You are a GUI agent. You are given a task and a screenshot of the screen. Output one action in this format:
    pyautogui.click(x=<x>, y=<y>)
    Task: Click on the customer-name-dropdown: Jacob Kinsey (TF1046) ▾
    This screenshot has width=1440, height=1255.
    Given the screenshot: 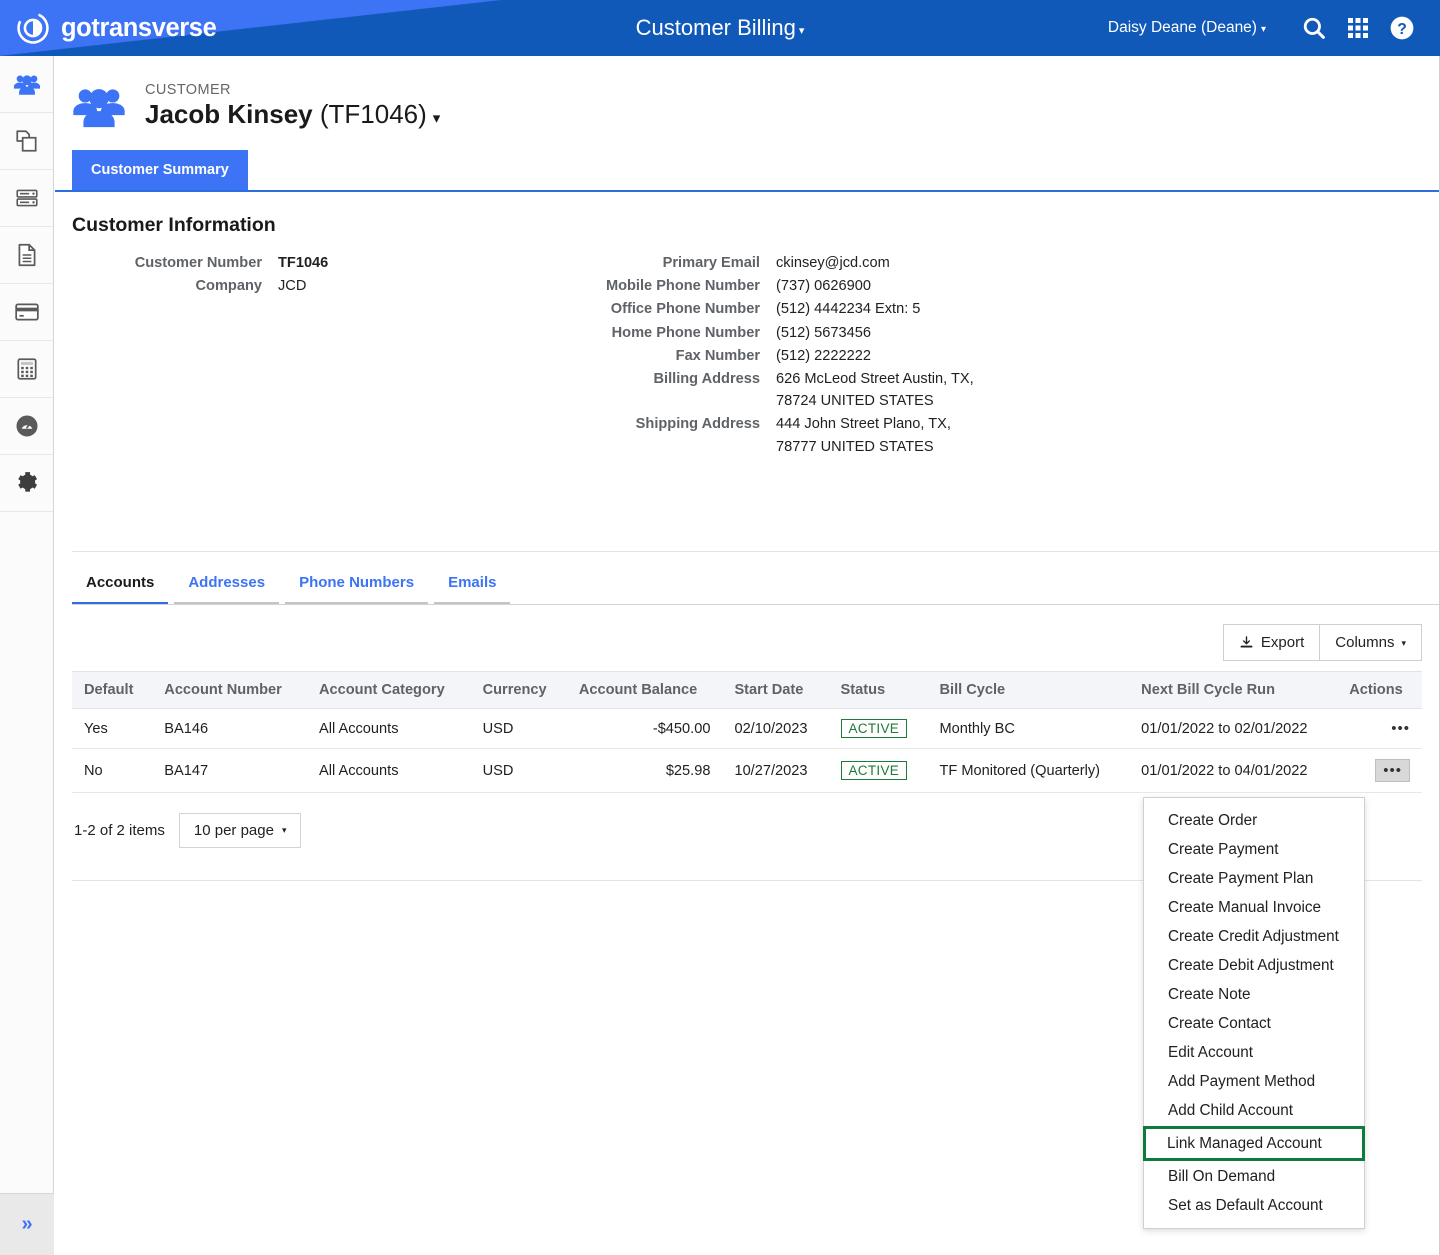 What is the action you would take?
    pyautogui.click(x=292, y=114)
    